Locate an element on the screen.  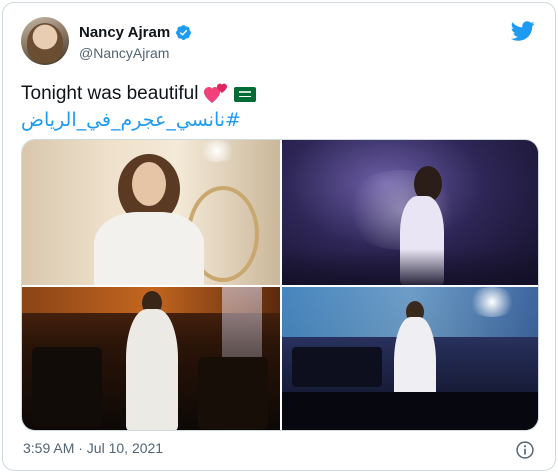
stage-spotlight is located at coordinates (492, 302).